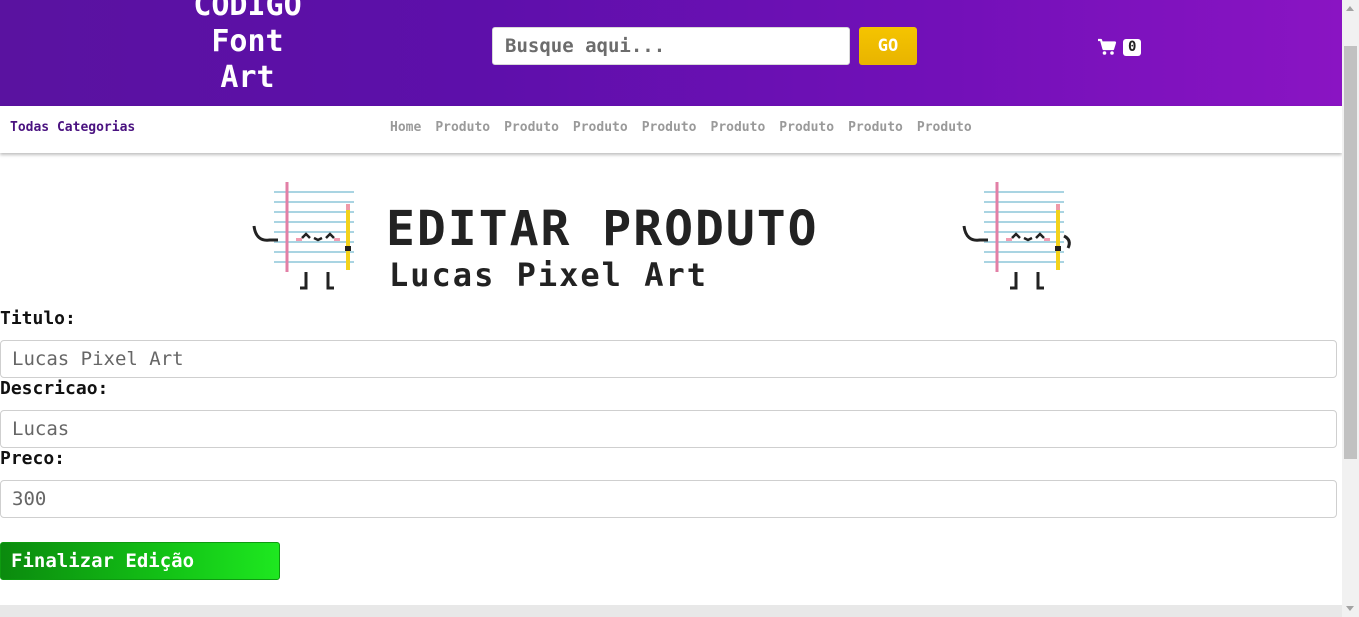  Describe the element at coordinates (1107, 46) in the screenshot. I see `shopping-cart-icon` at that location.